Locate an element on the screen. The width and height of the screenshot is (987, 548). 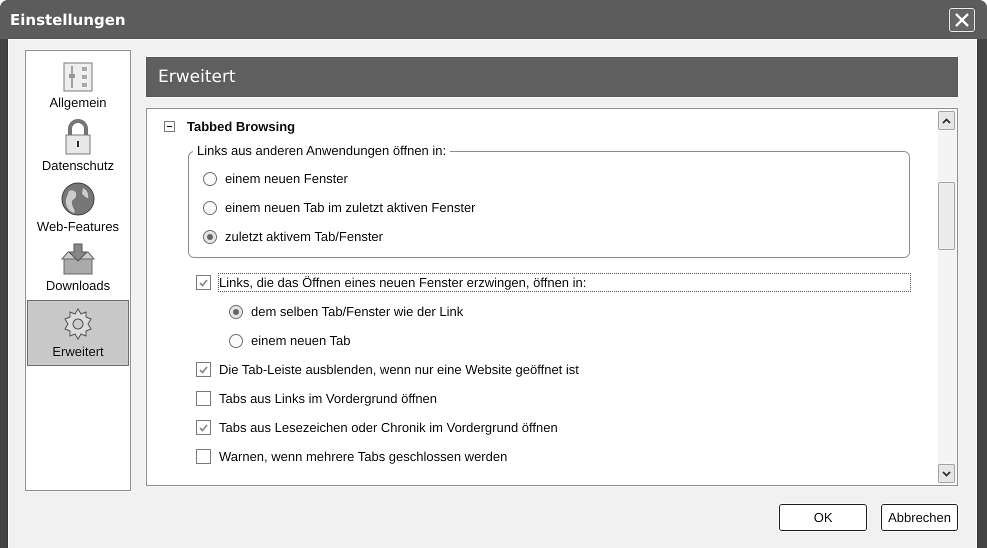
scroll-up-button is located at coordinates (946, 120).